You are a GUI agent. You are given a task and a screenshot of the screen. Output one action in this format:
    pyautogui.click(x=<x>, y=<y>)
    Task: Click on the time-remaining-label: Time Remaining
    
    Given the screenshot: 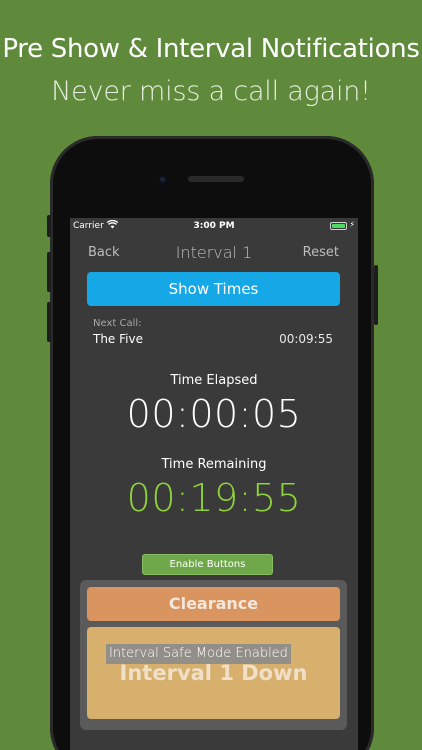 What is the action you would take?
    pyautogui.click(x=214, y=464)
    